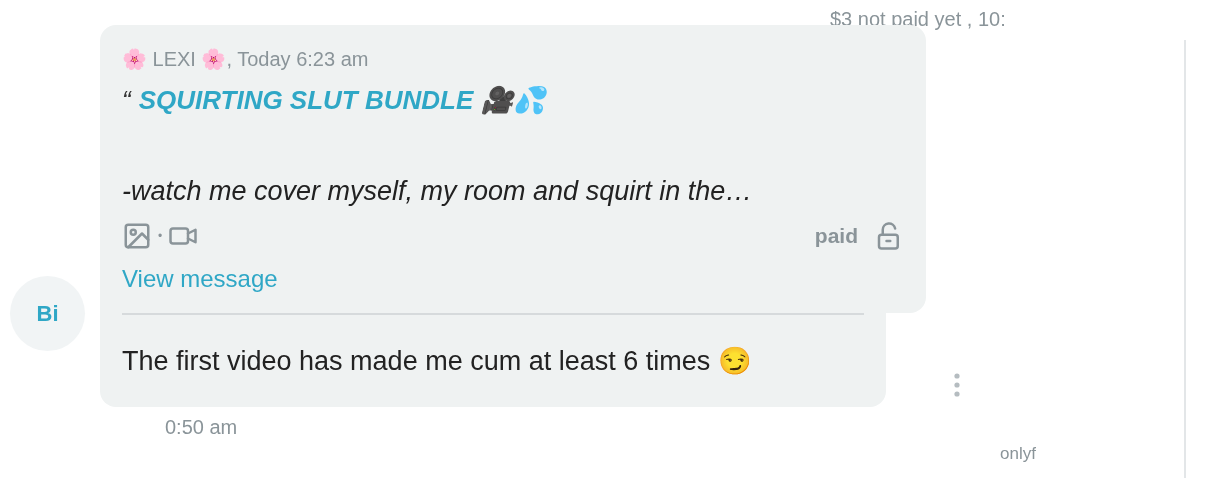 The height and width of the screenshot is (478, 1206). What do you see at coordinates (341, 100) in the screenshot?
I see `message-title: SQUIRTING SLUT BUNDLE 🎥💦` at bounding box center [341, 100].